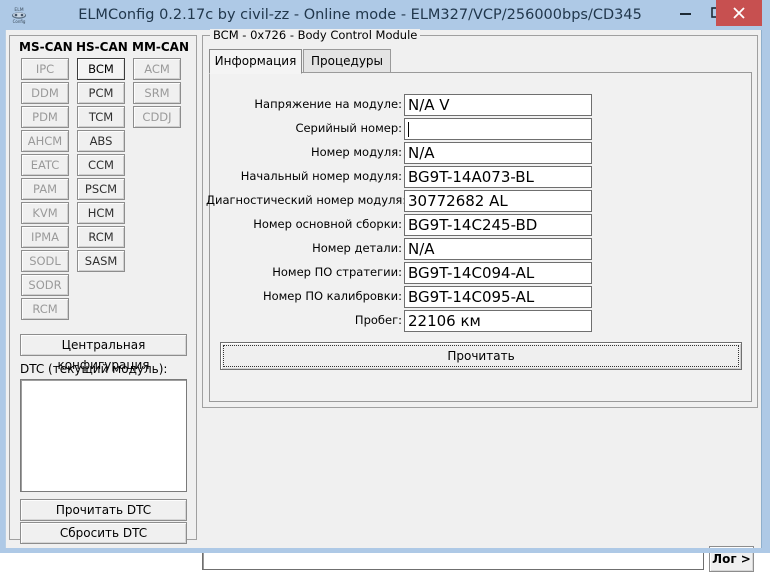 Image resolution: width=770 pixels, height=572 pixels. Describe the element at coordinates (685, 13) in the screenshot. I see `minimize-icon` at that location.